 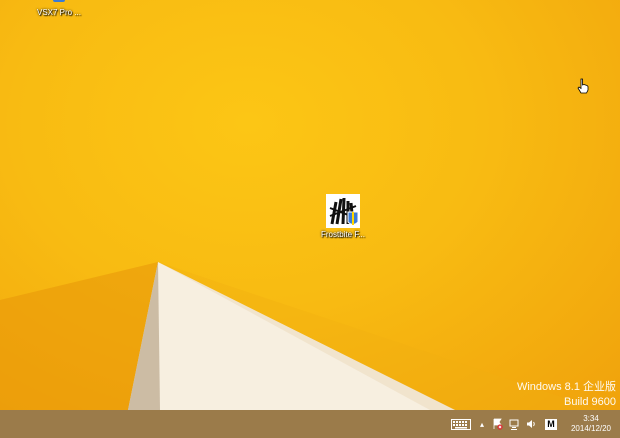 I want to click on touch-keyboard-icon, so click(x=461, y=424).